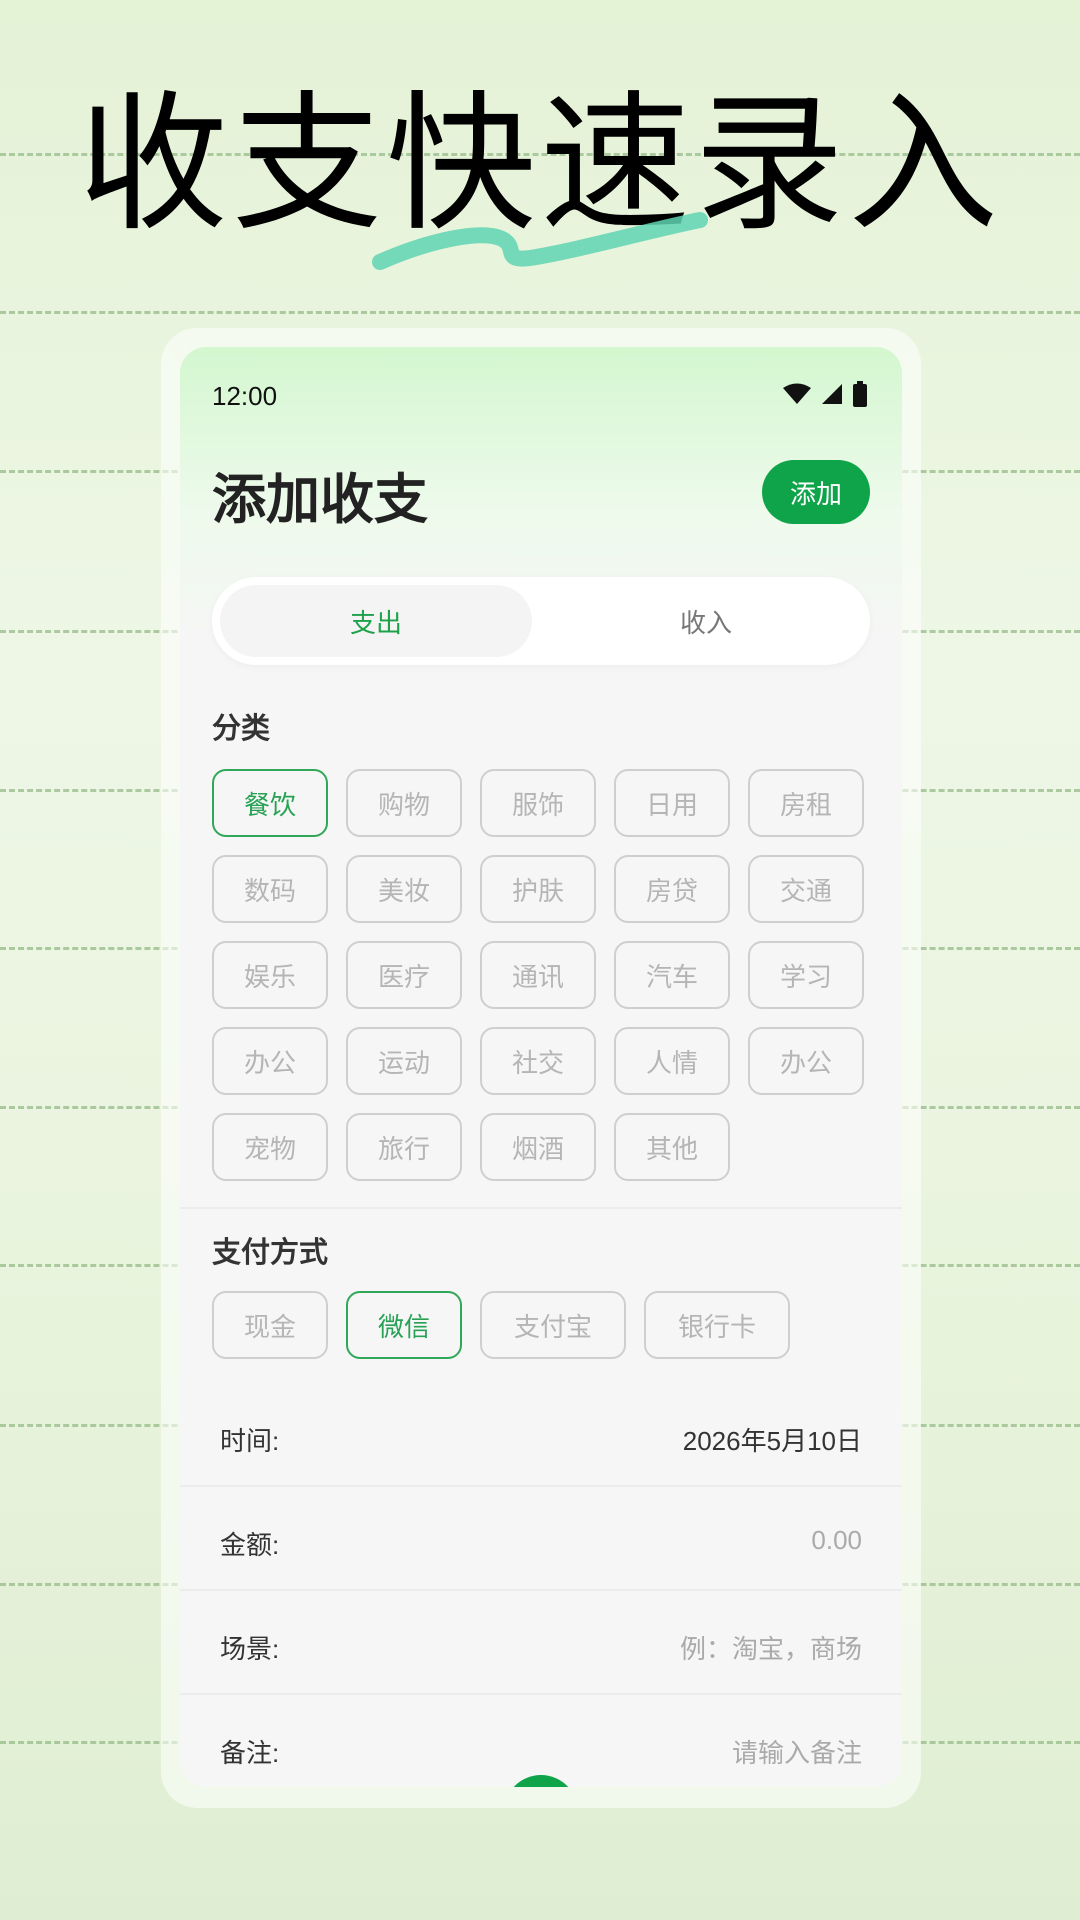 This screenshot has width=1080, height=1920. What do you see at coordinates (672, 889) in the screenshot?
I see `category-chip: 房贷` at bounding box center [672, 889].